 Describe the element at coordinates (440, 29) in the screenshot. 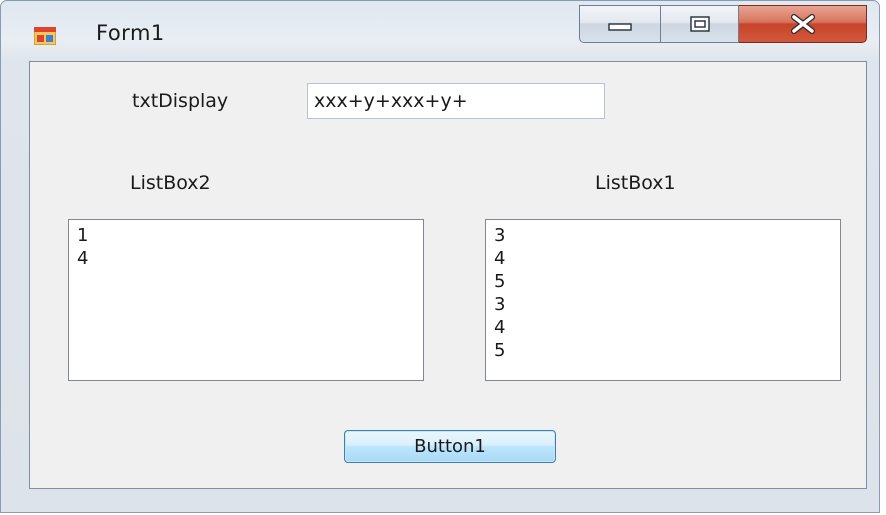

I see `title-bar: Form1` at that location.